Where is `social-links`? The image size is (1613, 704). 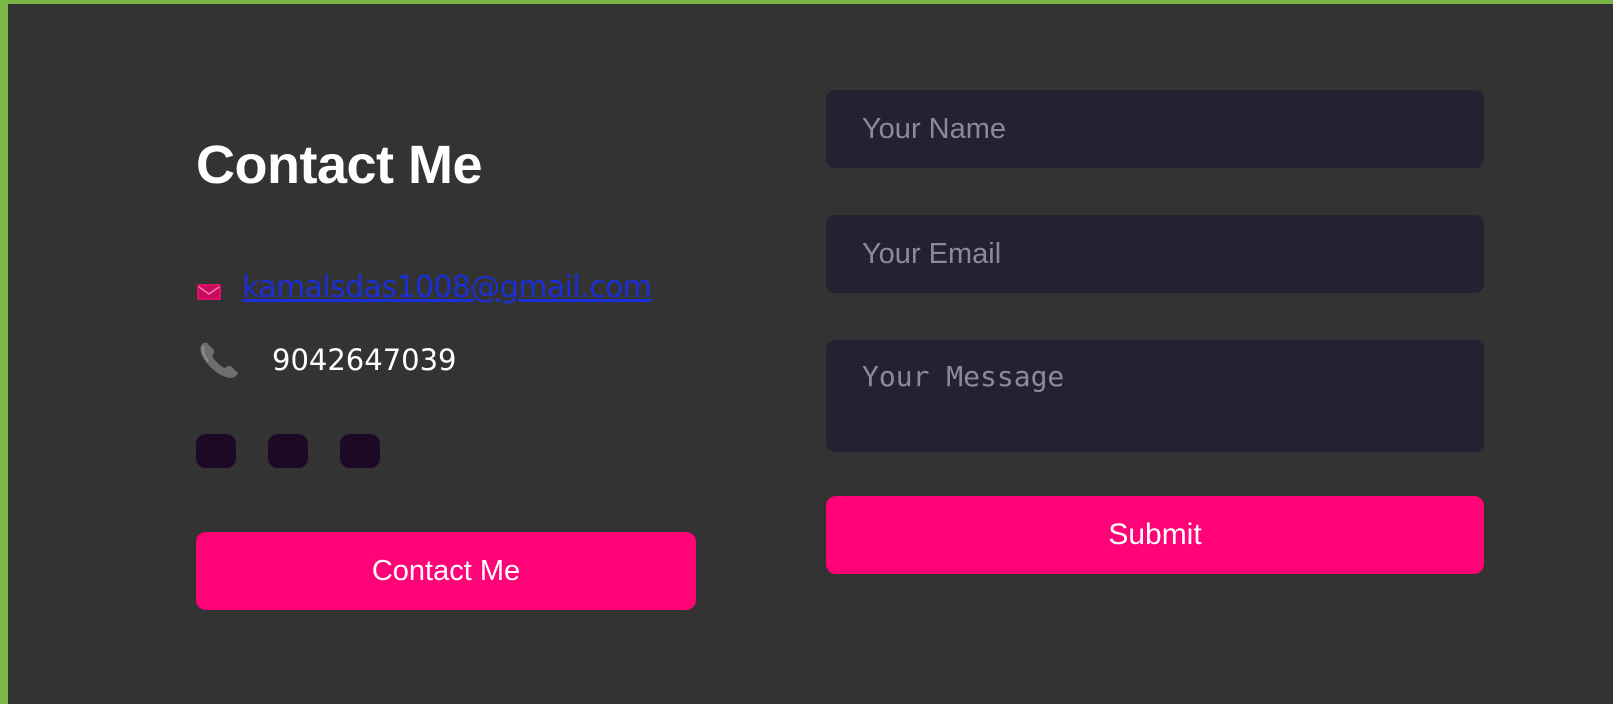 social-links is located at coordinates (288, 451).